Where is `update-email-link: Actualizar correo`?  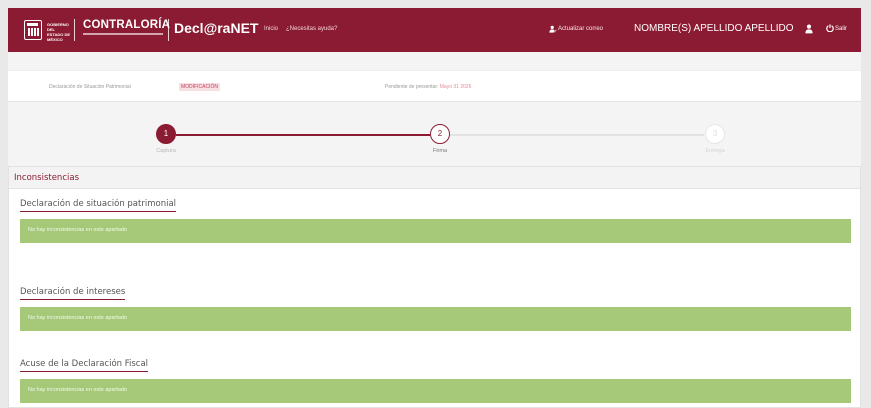
update-email-link: Actualizar correo is located at coordinates (580, 29).